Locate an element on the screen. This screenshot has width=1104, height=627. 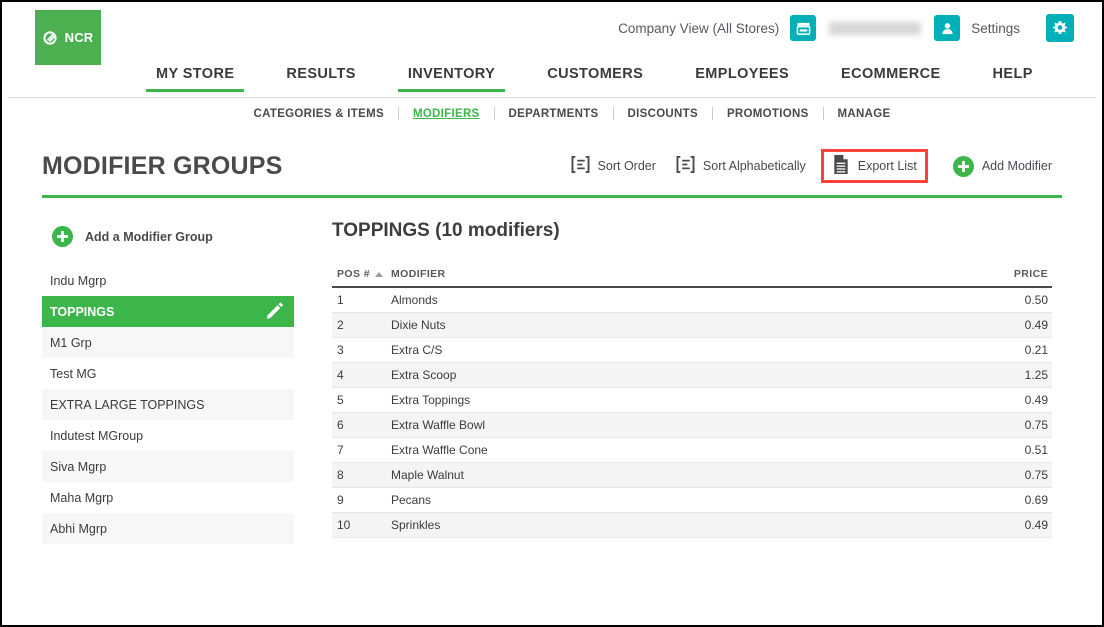
sidebar-item-toppings: TOPPINGS is located at coordinates (168, 311).